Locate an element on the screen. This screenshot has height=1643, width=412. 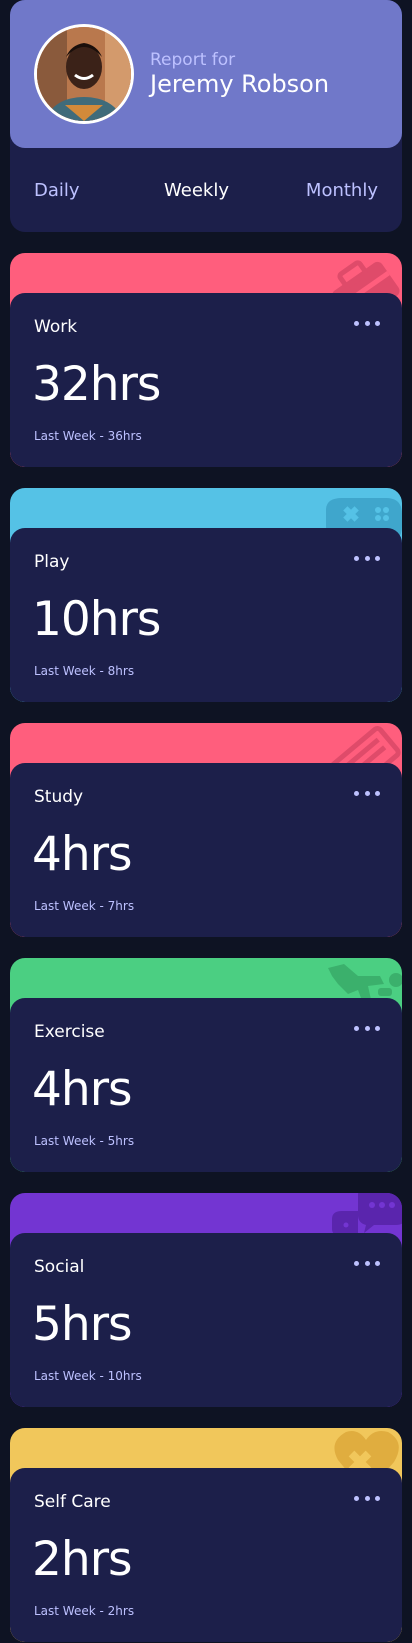
previous-hours: Last Week - 7hrs is located at coordinates (84, 906).